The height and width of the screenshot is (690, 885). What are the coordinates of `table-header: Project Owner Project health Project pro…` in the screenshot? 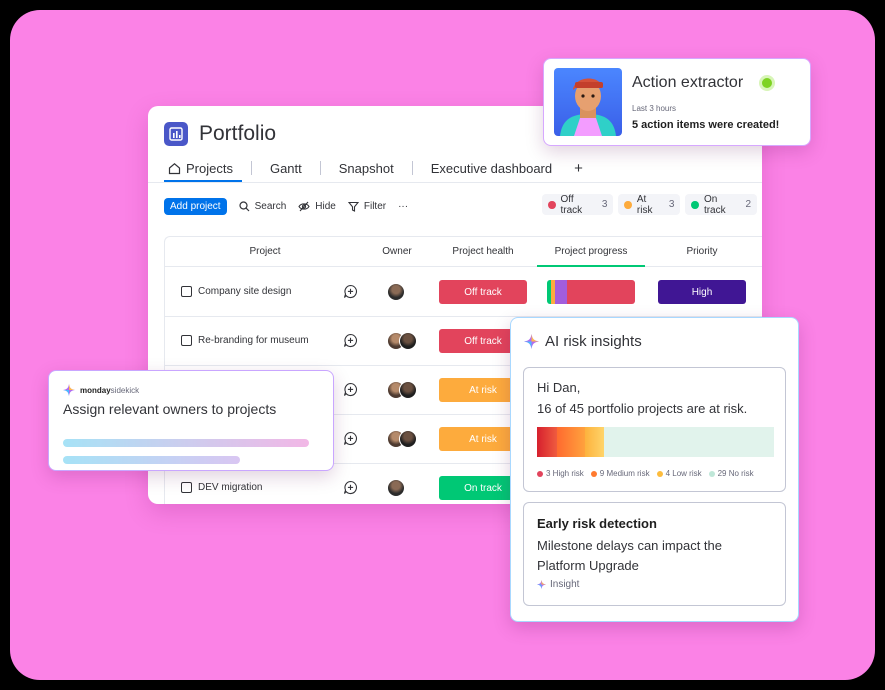 It's located at (463, 252).